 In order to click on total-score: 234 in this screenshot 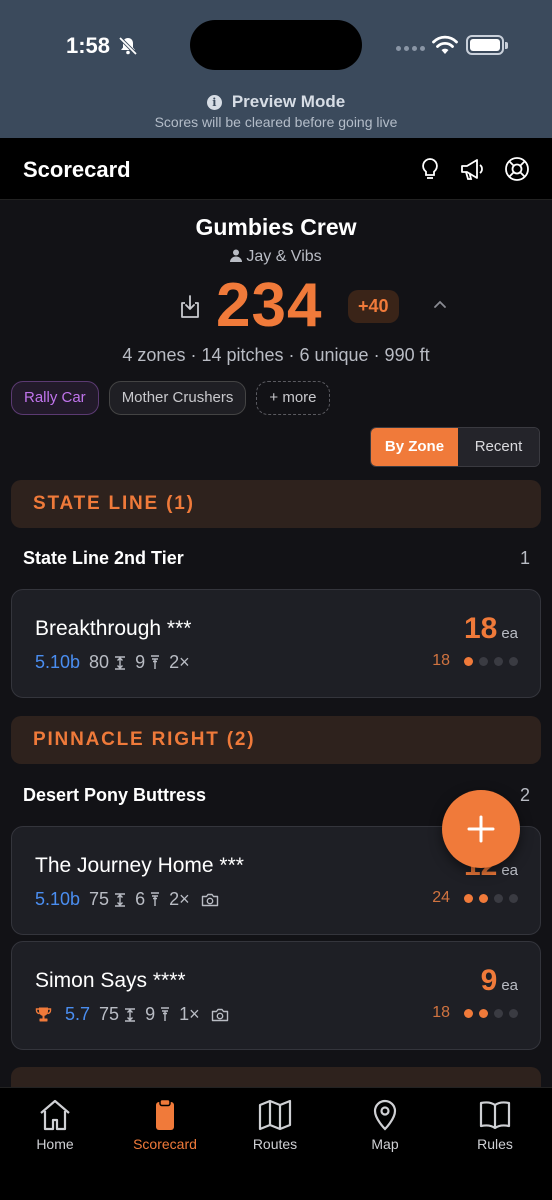, I will do `click(269, 305)`.